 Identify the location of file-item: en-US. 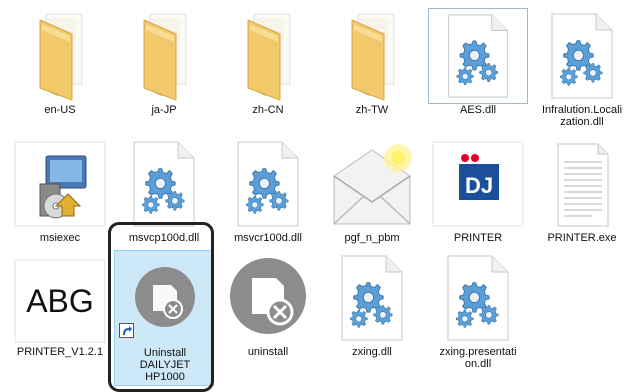
(60, 72).